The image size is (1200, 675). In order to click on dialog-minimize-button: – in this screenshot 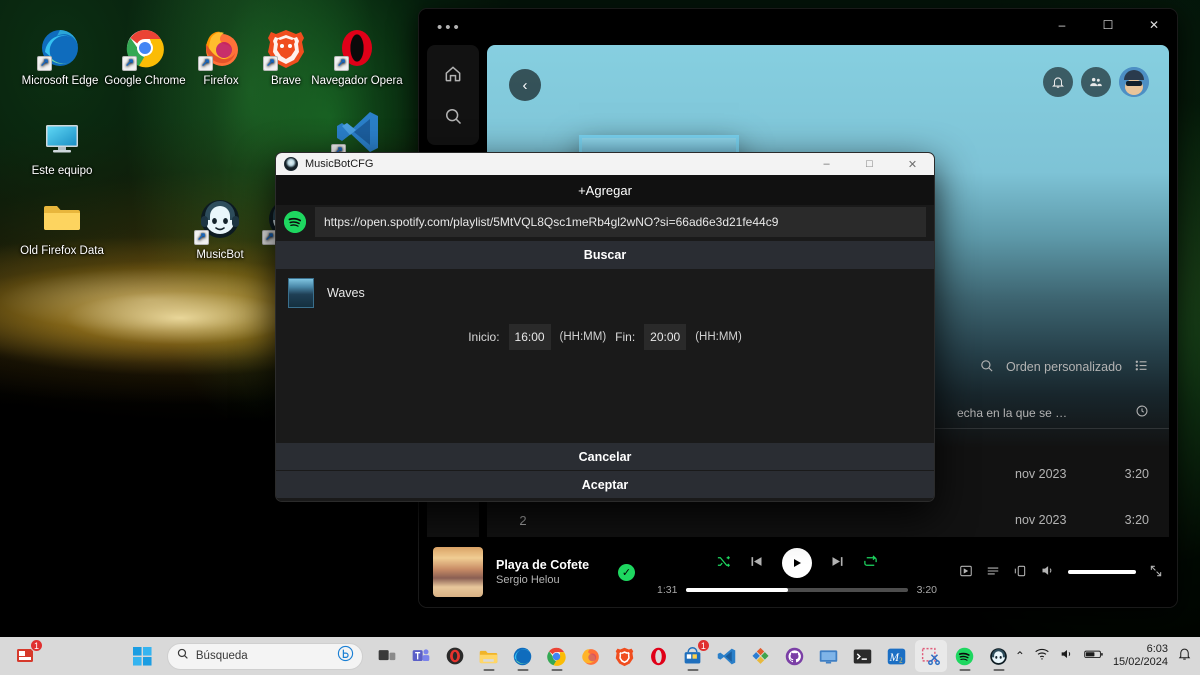, I will do `click(826, 164)`.